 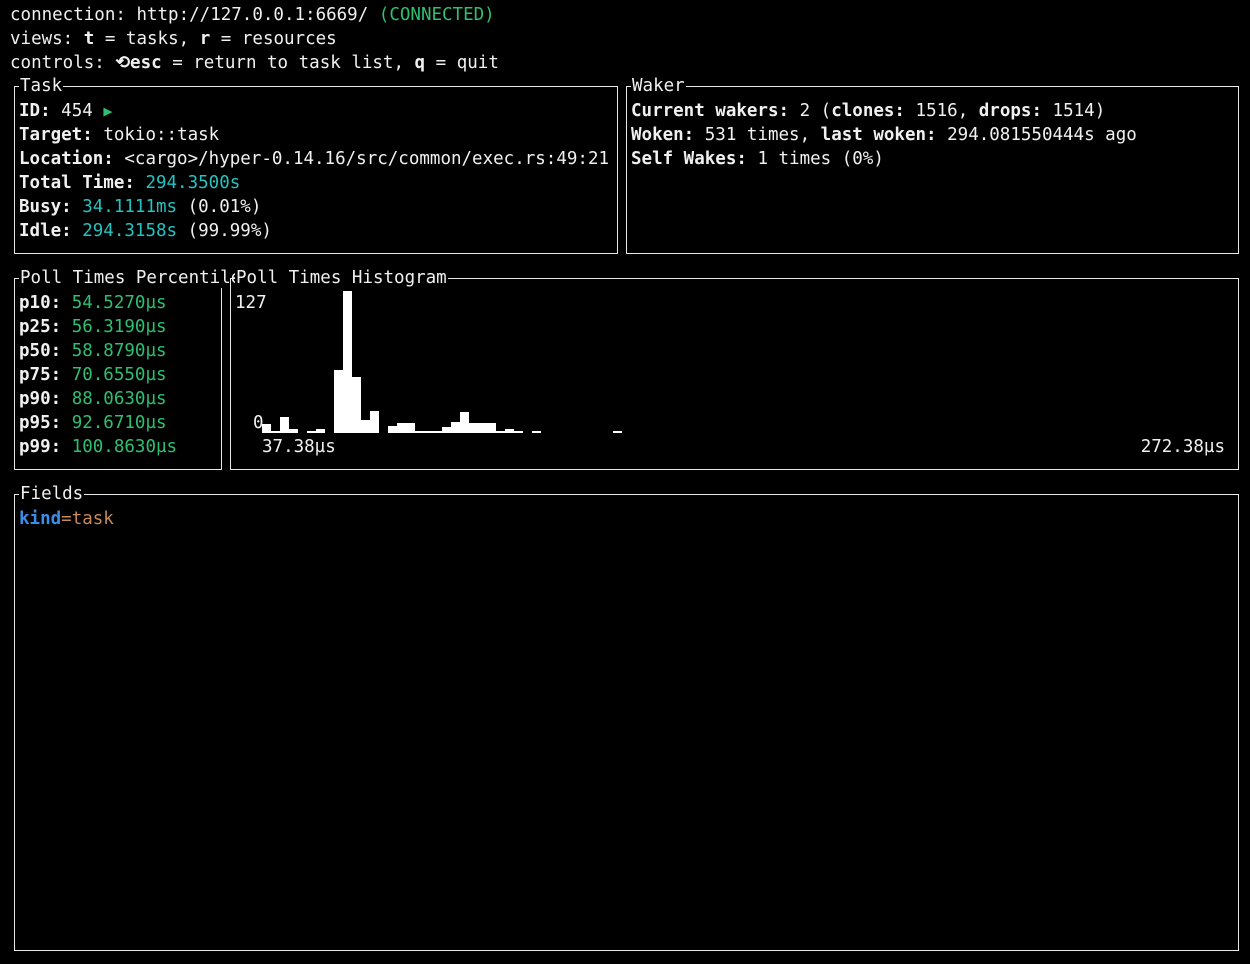 What do you see at coordinates (42, 39) in the screenshot?
I see `views-label: views:` at bounding box center [42, 39].